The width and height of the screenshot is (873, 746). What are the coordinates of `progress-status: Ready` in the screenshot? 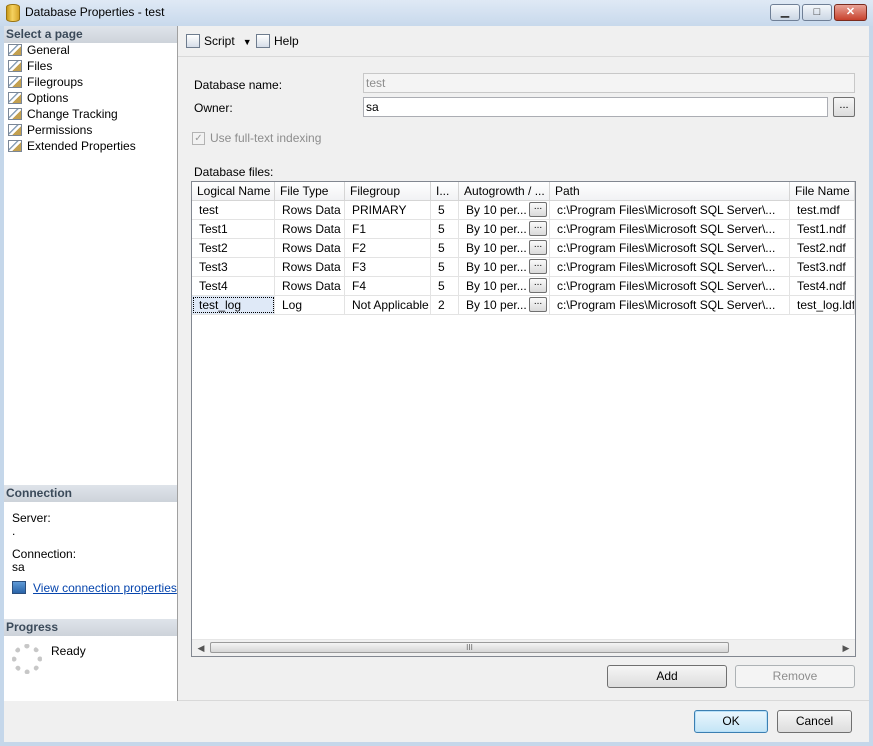 It's located at (68, 651).